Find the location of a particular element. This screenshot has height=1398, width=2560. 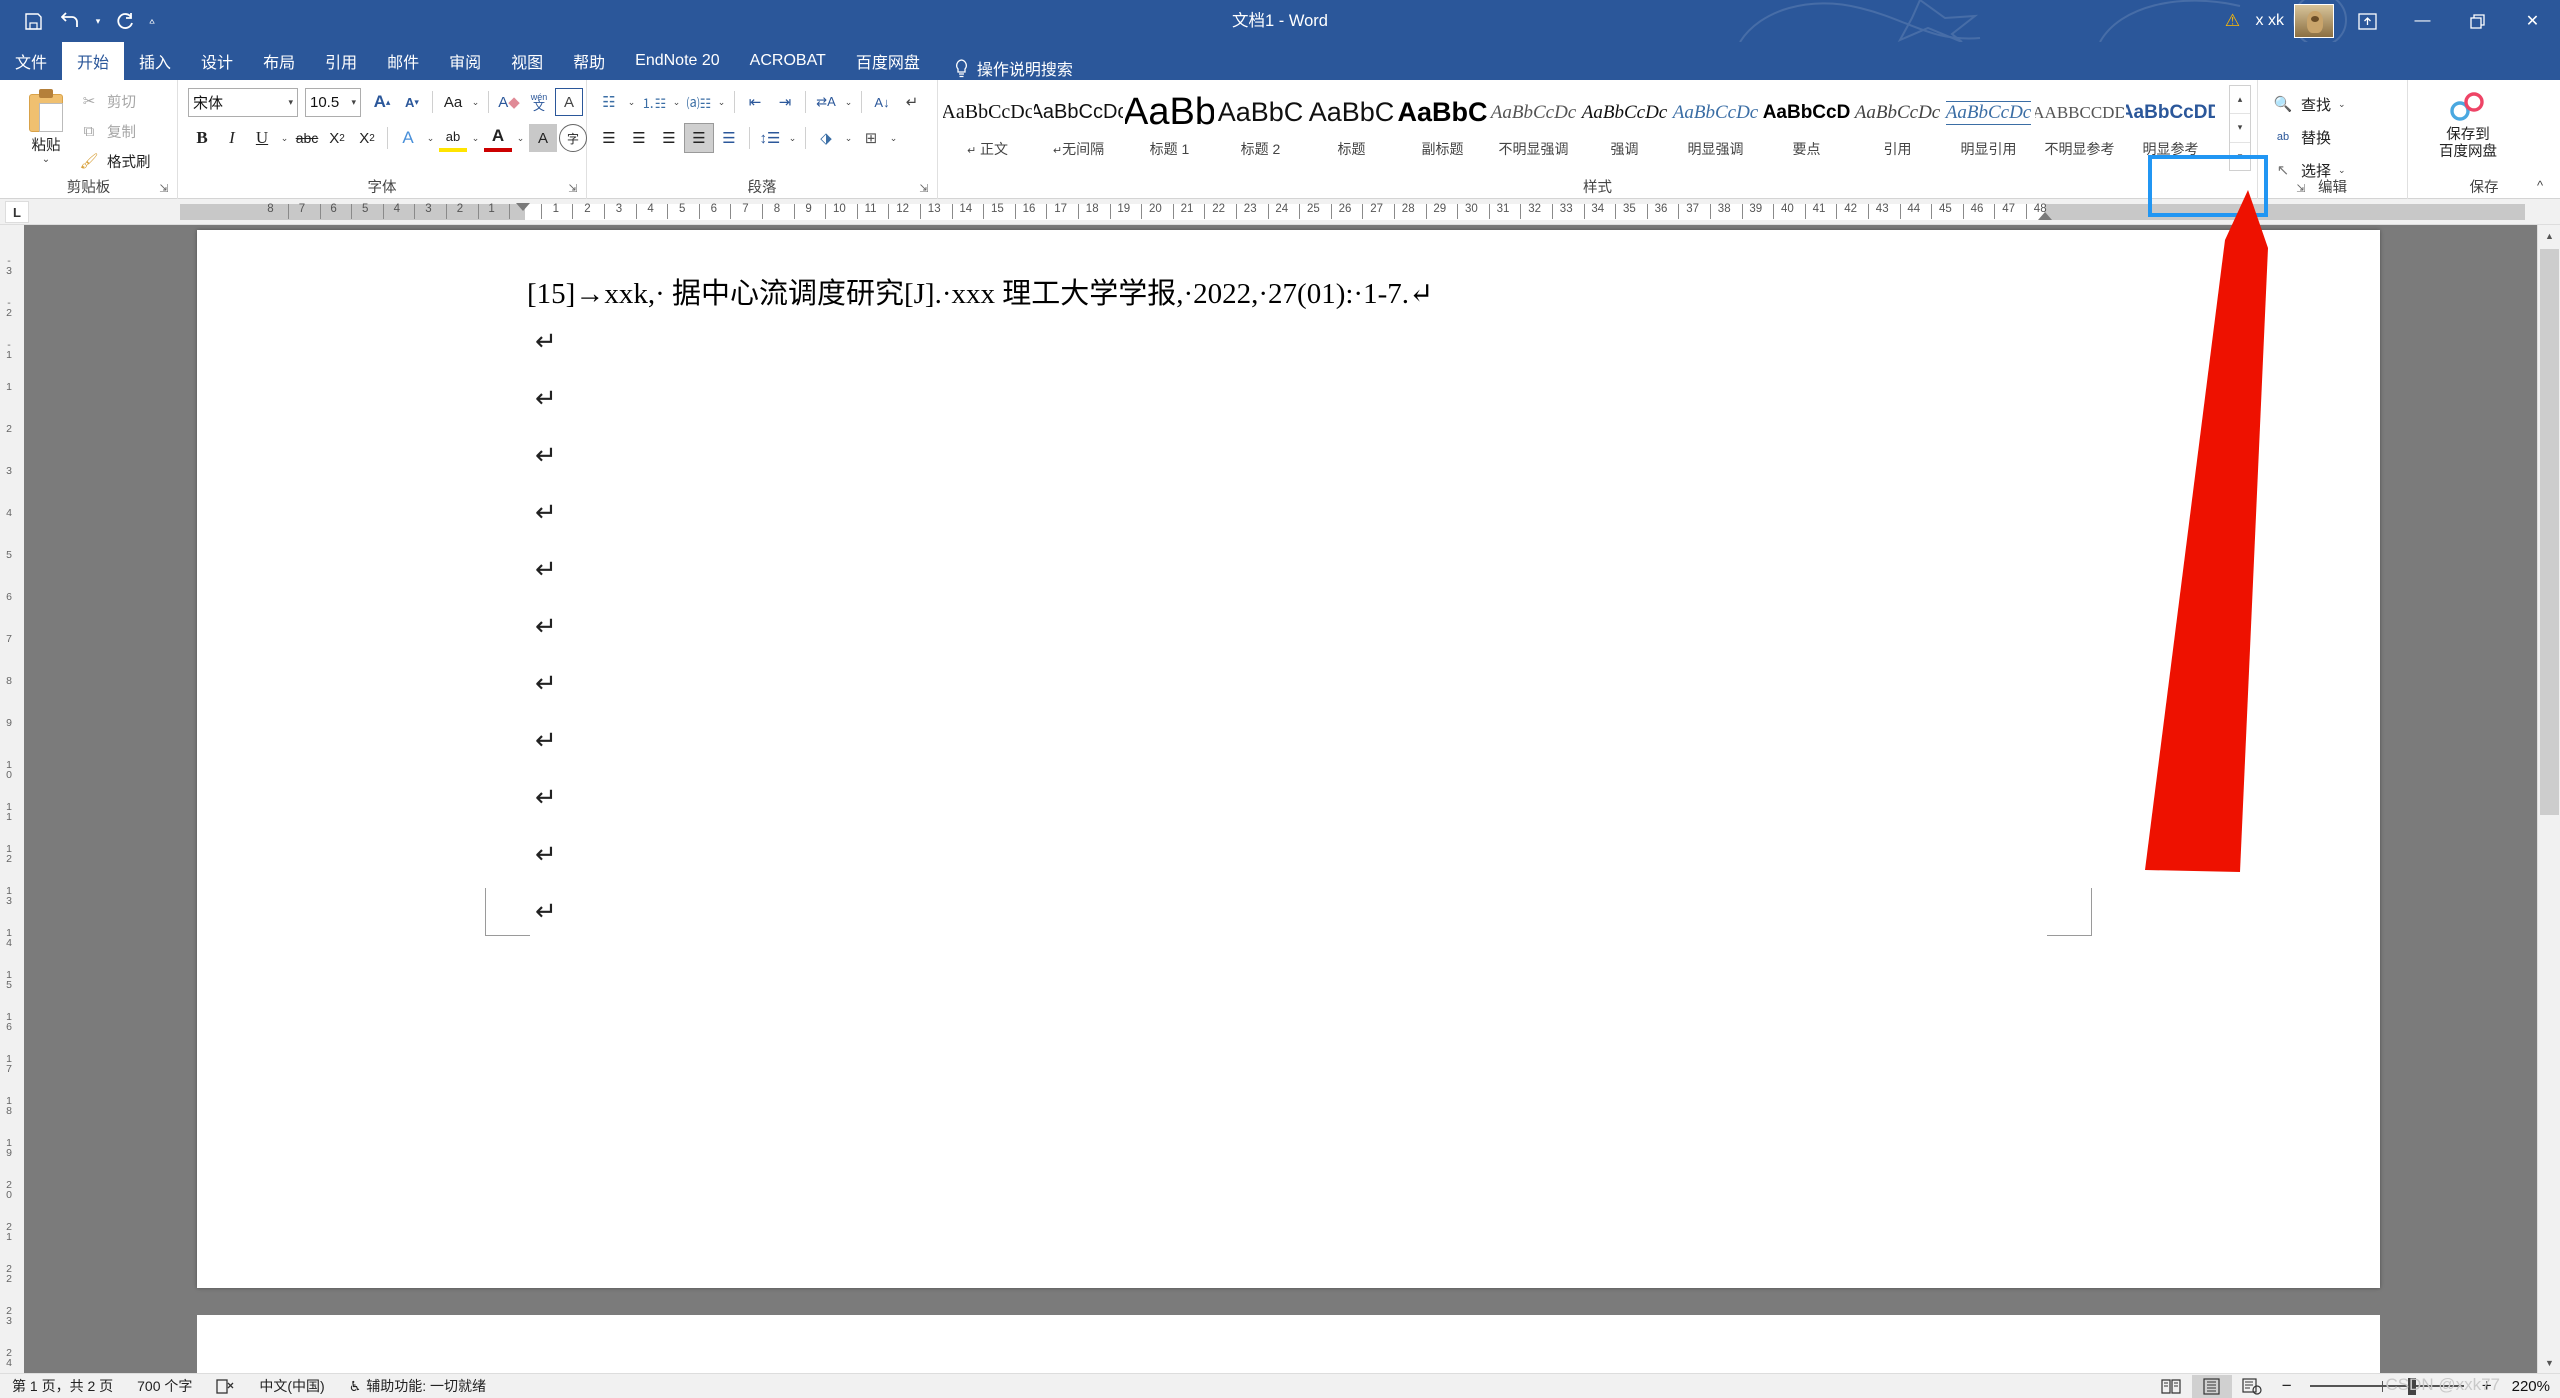

cut-button: ✂ 剪切 is located at coordinates (117, 101).